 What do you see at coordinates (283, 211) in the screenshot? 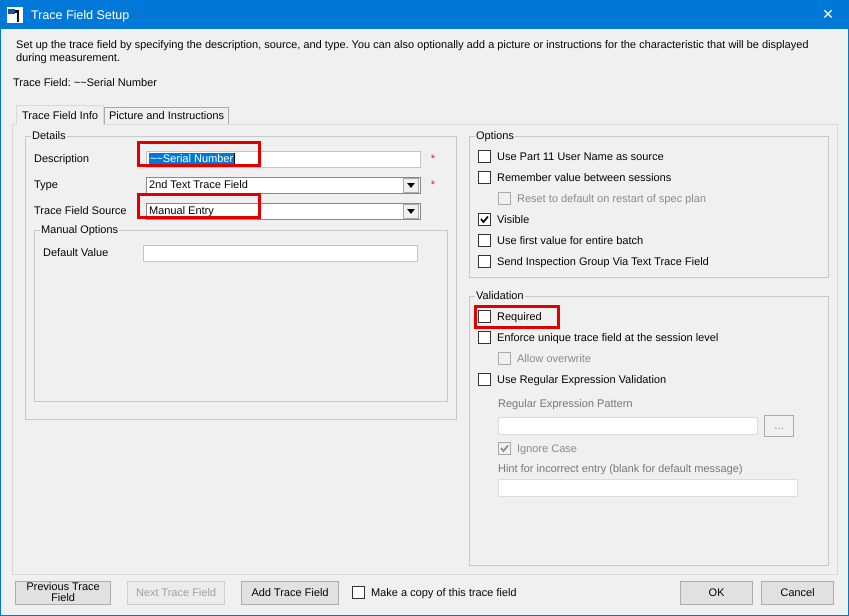
I see `dropdown: Manual Entry` at bounding box center [283, 211].